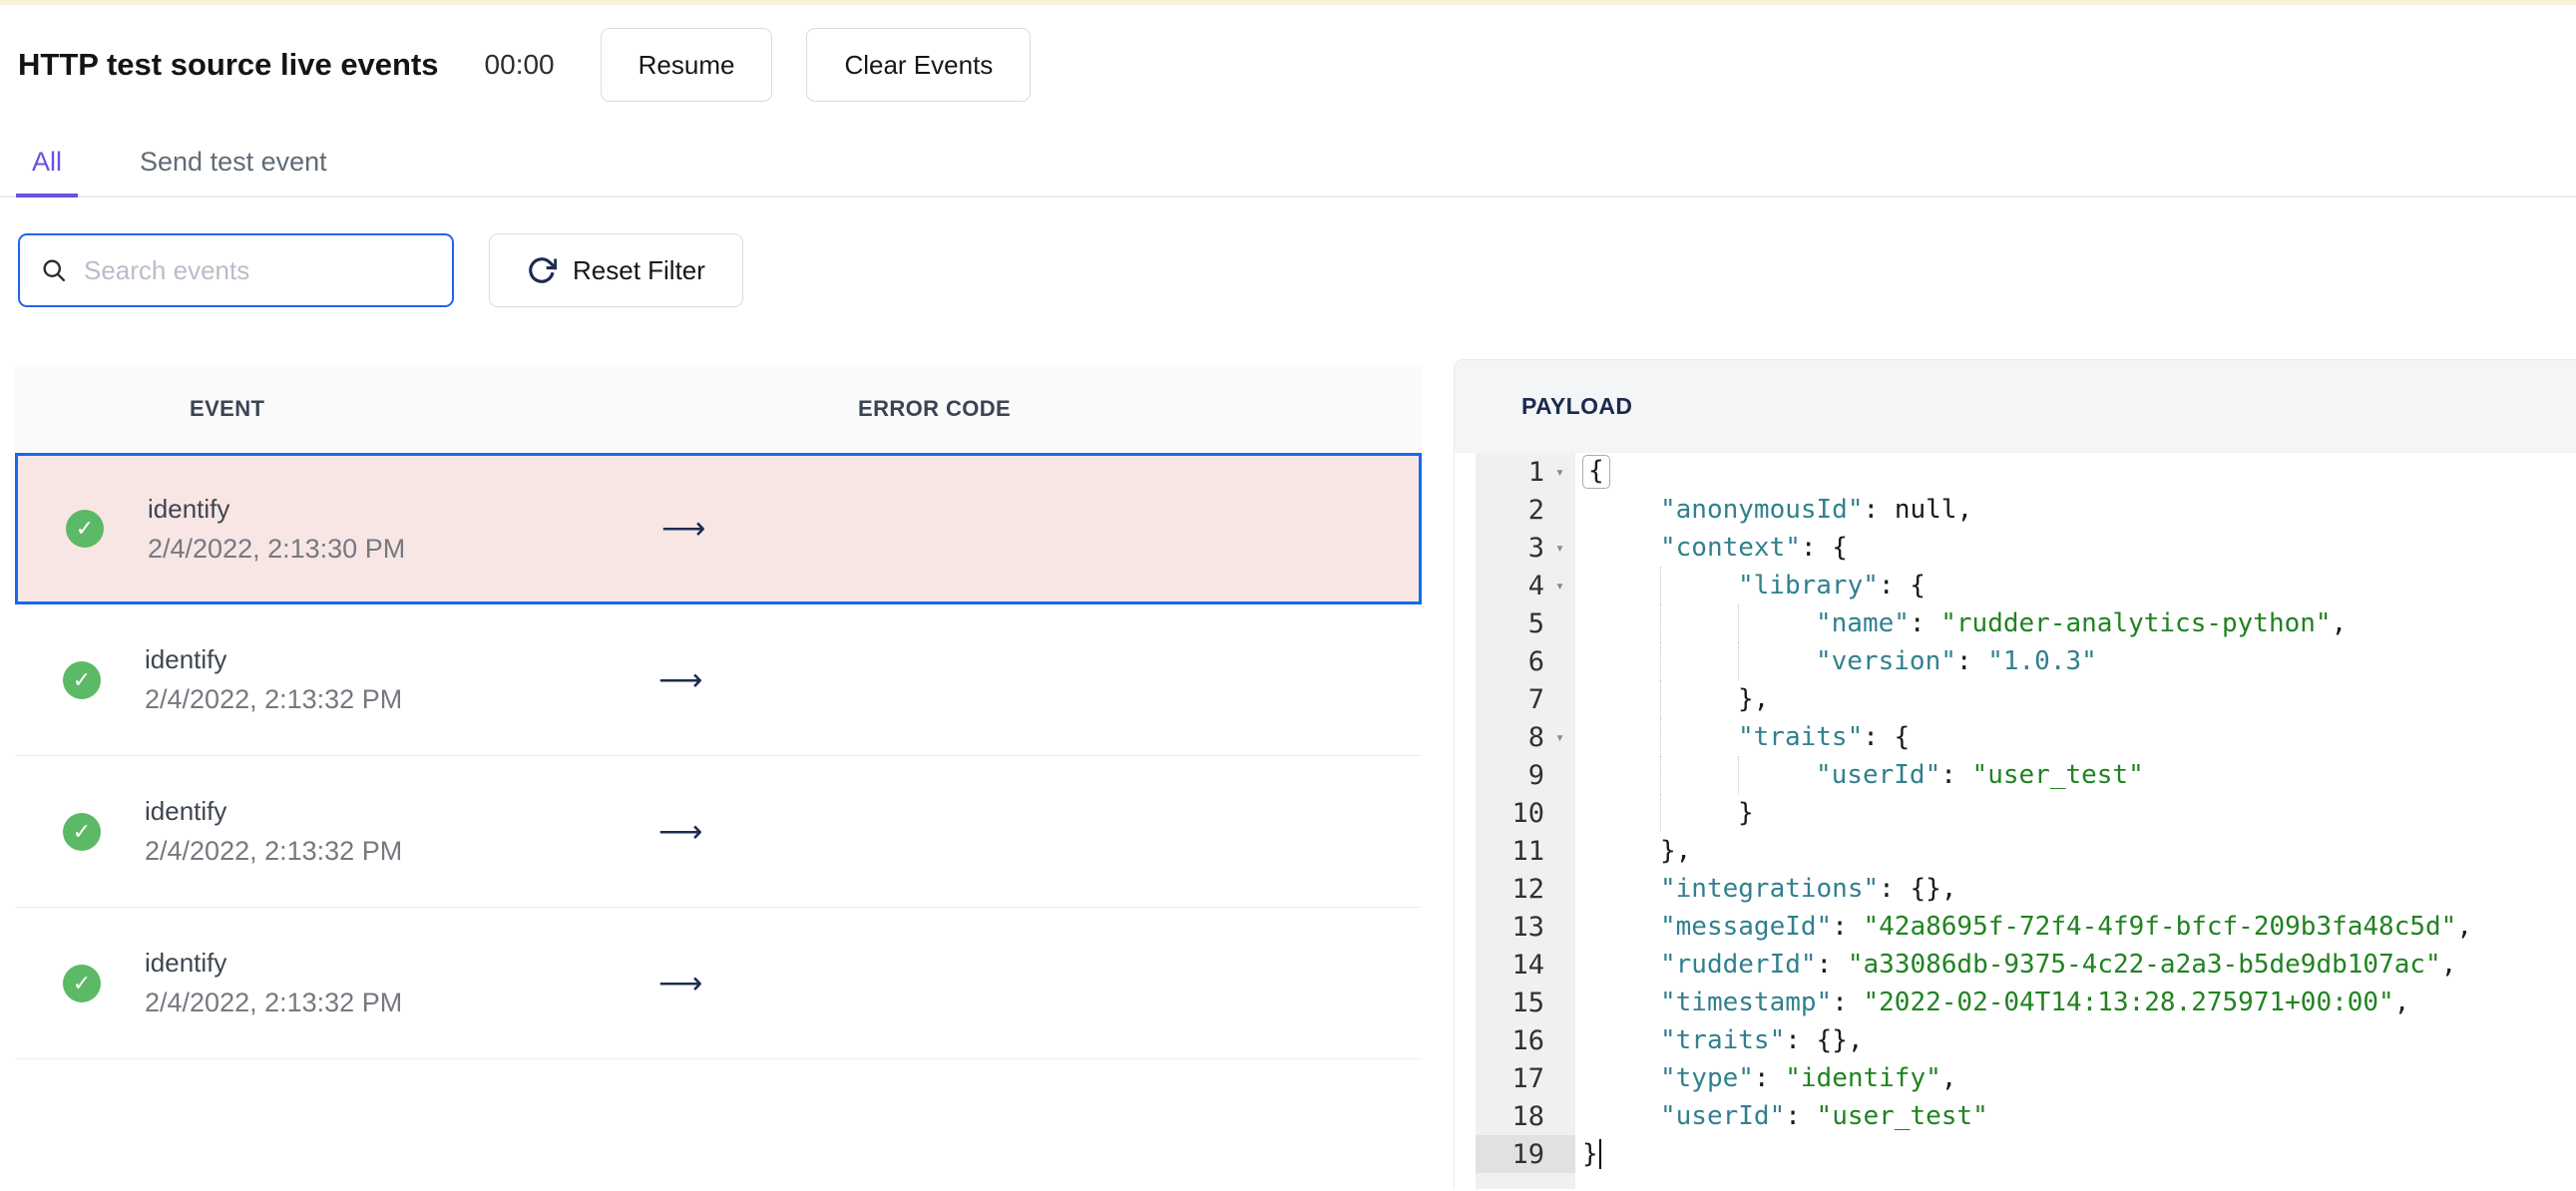 Image resolution: width=2576 pixels, height=1191 pixels. Describe the element at coordinates (1878, 775) in the screenshot. I see `code-token: "userId"` at that location.